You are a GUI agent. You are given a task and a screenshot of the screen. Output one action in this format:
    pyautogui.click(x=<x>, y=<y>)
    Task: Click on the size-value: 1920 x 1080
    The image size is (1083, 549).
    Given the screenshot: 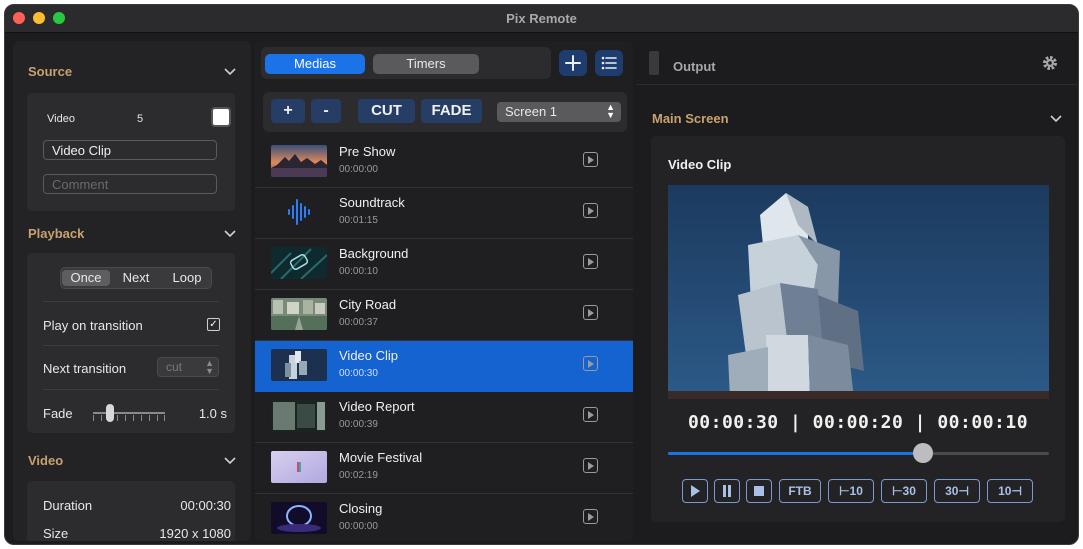 What is the action you would take?
    pyautogui.click(x=195, y=533)
    